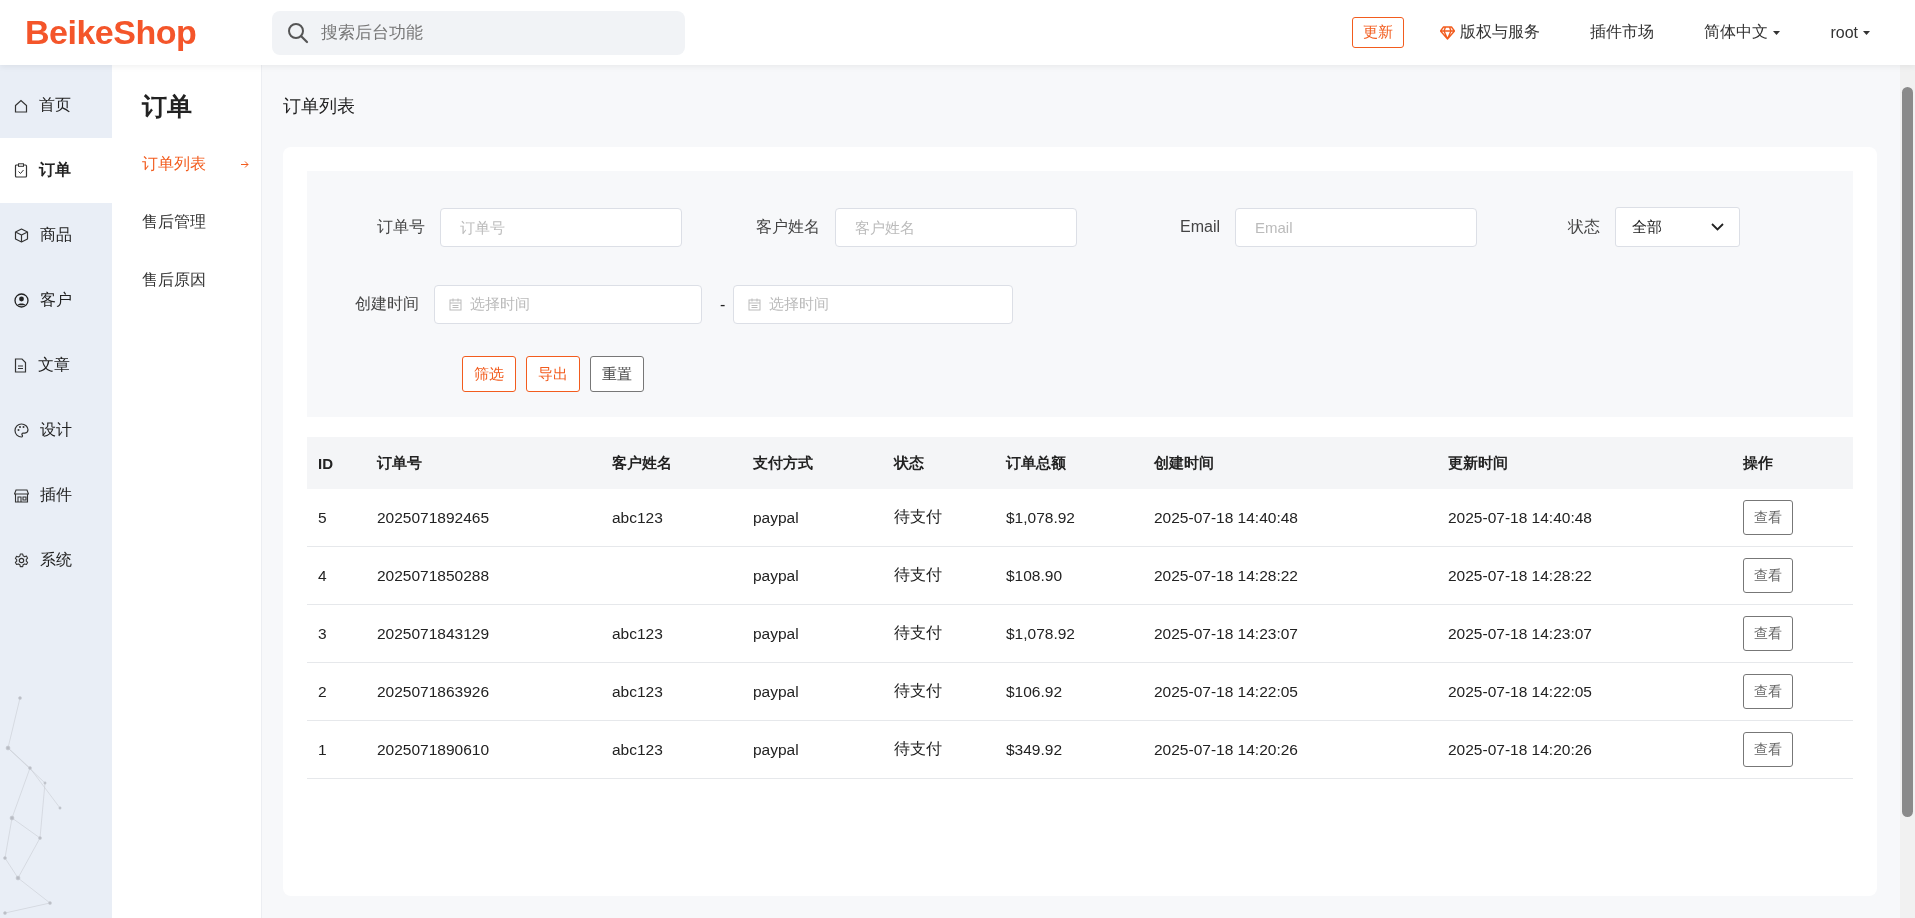 The height and width of the screenshot is (918, 1915). I want to click on reset-button: 重置, so click(617, 374).